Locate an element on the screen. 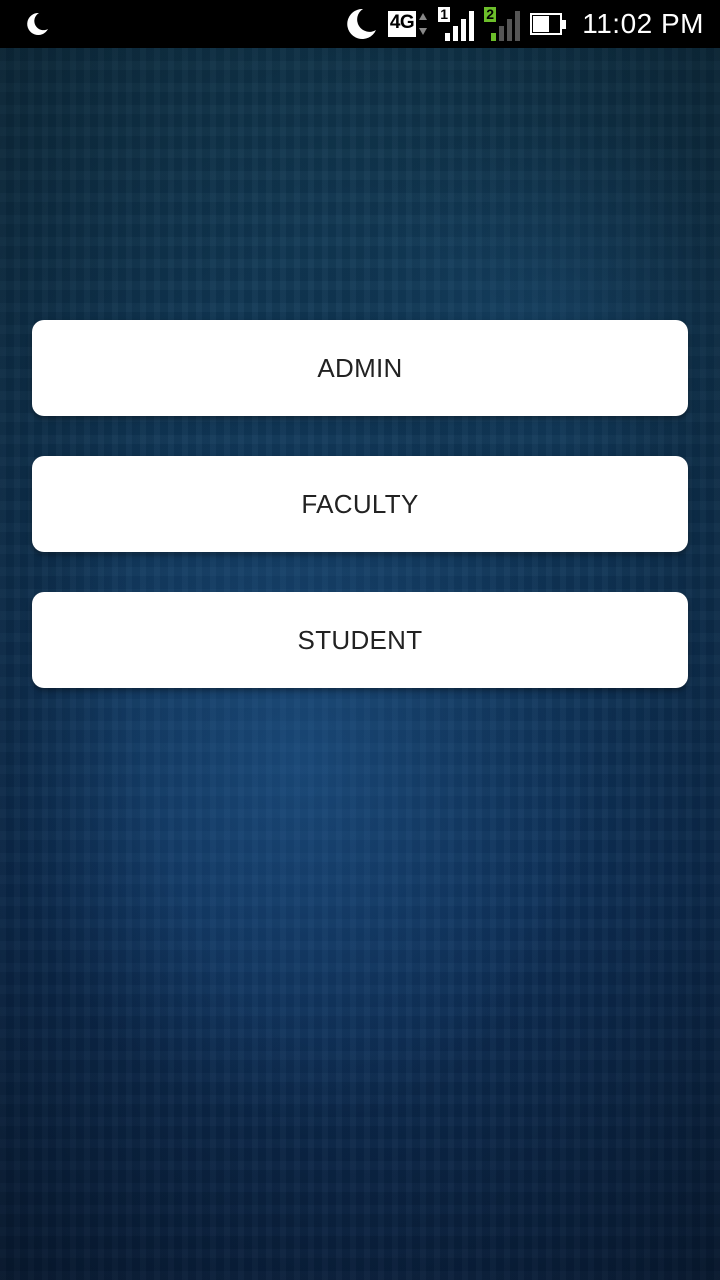 This screenshot has width=720, height=1280. student-button-label: STUDENT is located at coordinates (360, 639).